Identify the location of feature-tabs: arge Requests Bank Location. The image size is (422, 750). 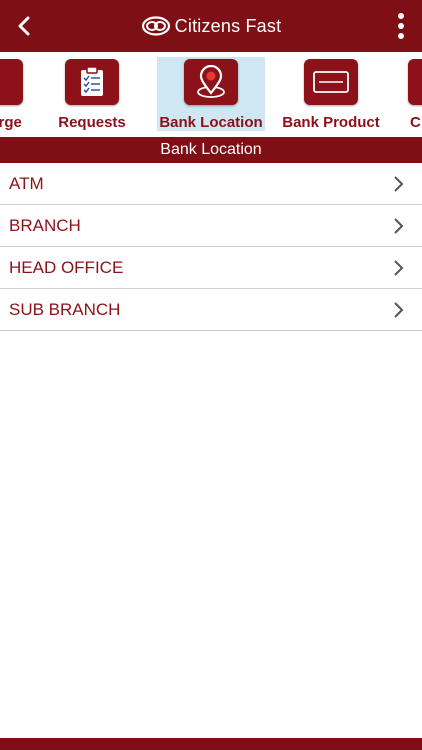
(211, 93).